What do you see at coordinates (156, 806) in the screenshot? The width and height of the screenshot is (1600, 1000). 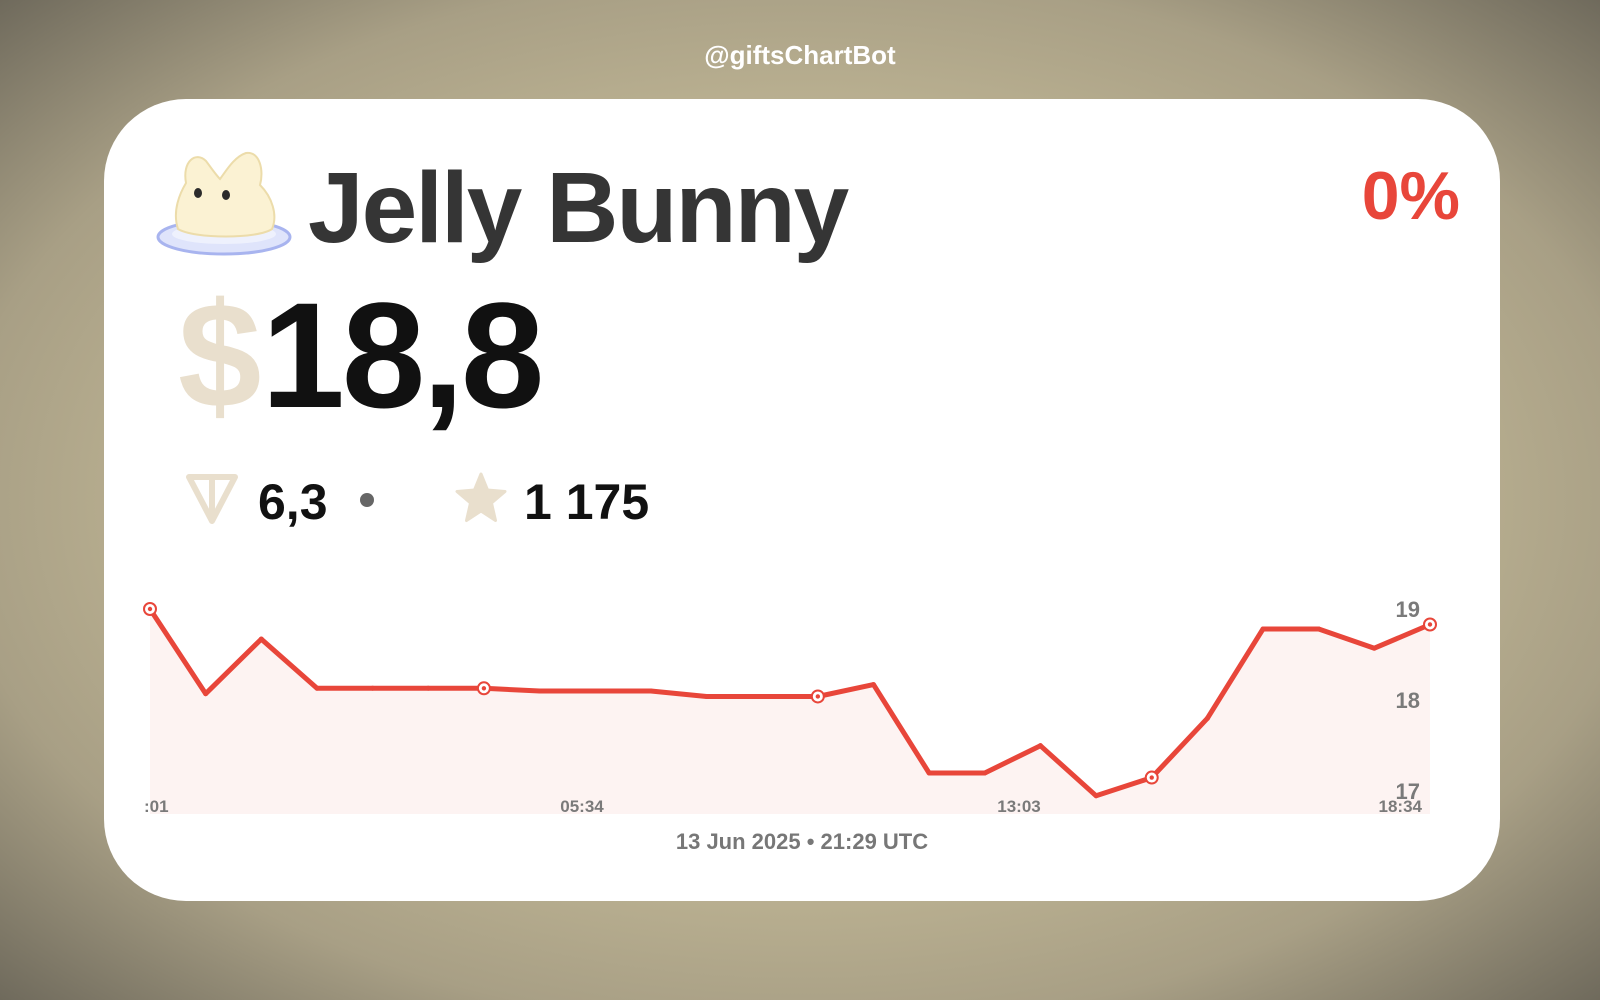 I see `x-tick-label: :01` at bounding box center [156, 806].